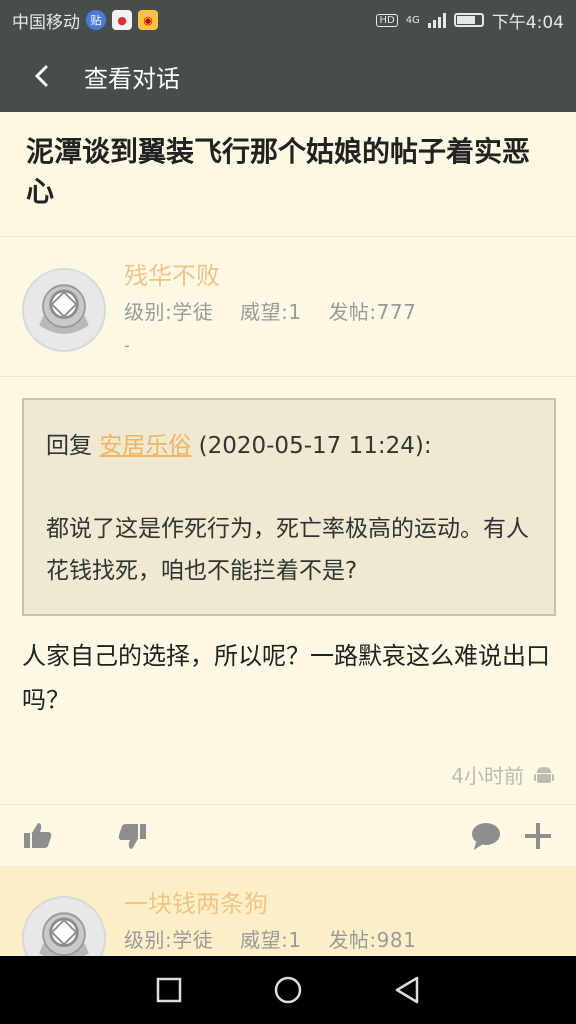 This screenshot has height=1024, width=576. What do you see at coordinates (286, 678) in the screenshot?
I see `post-body: 人家自己的选择，所以呢？一路默哀这么难说出口吗？` at bounding box center [286, 678].